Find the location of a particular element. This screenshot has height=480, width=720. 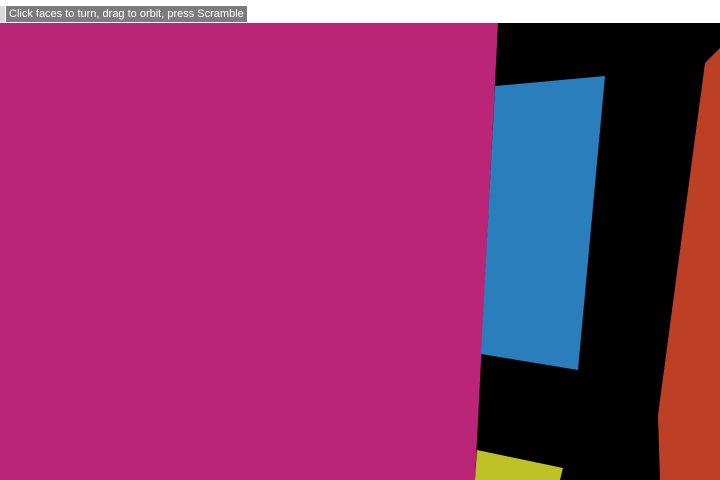

cube-face-blue is located at coordinates (543, 223).